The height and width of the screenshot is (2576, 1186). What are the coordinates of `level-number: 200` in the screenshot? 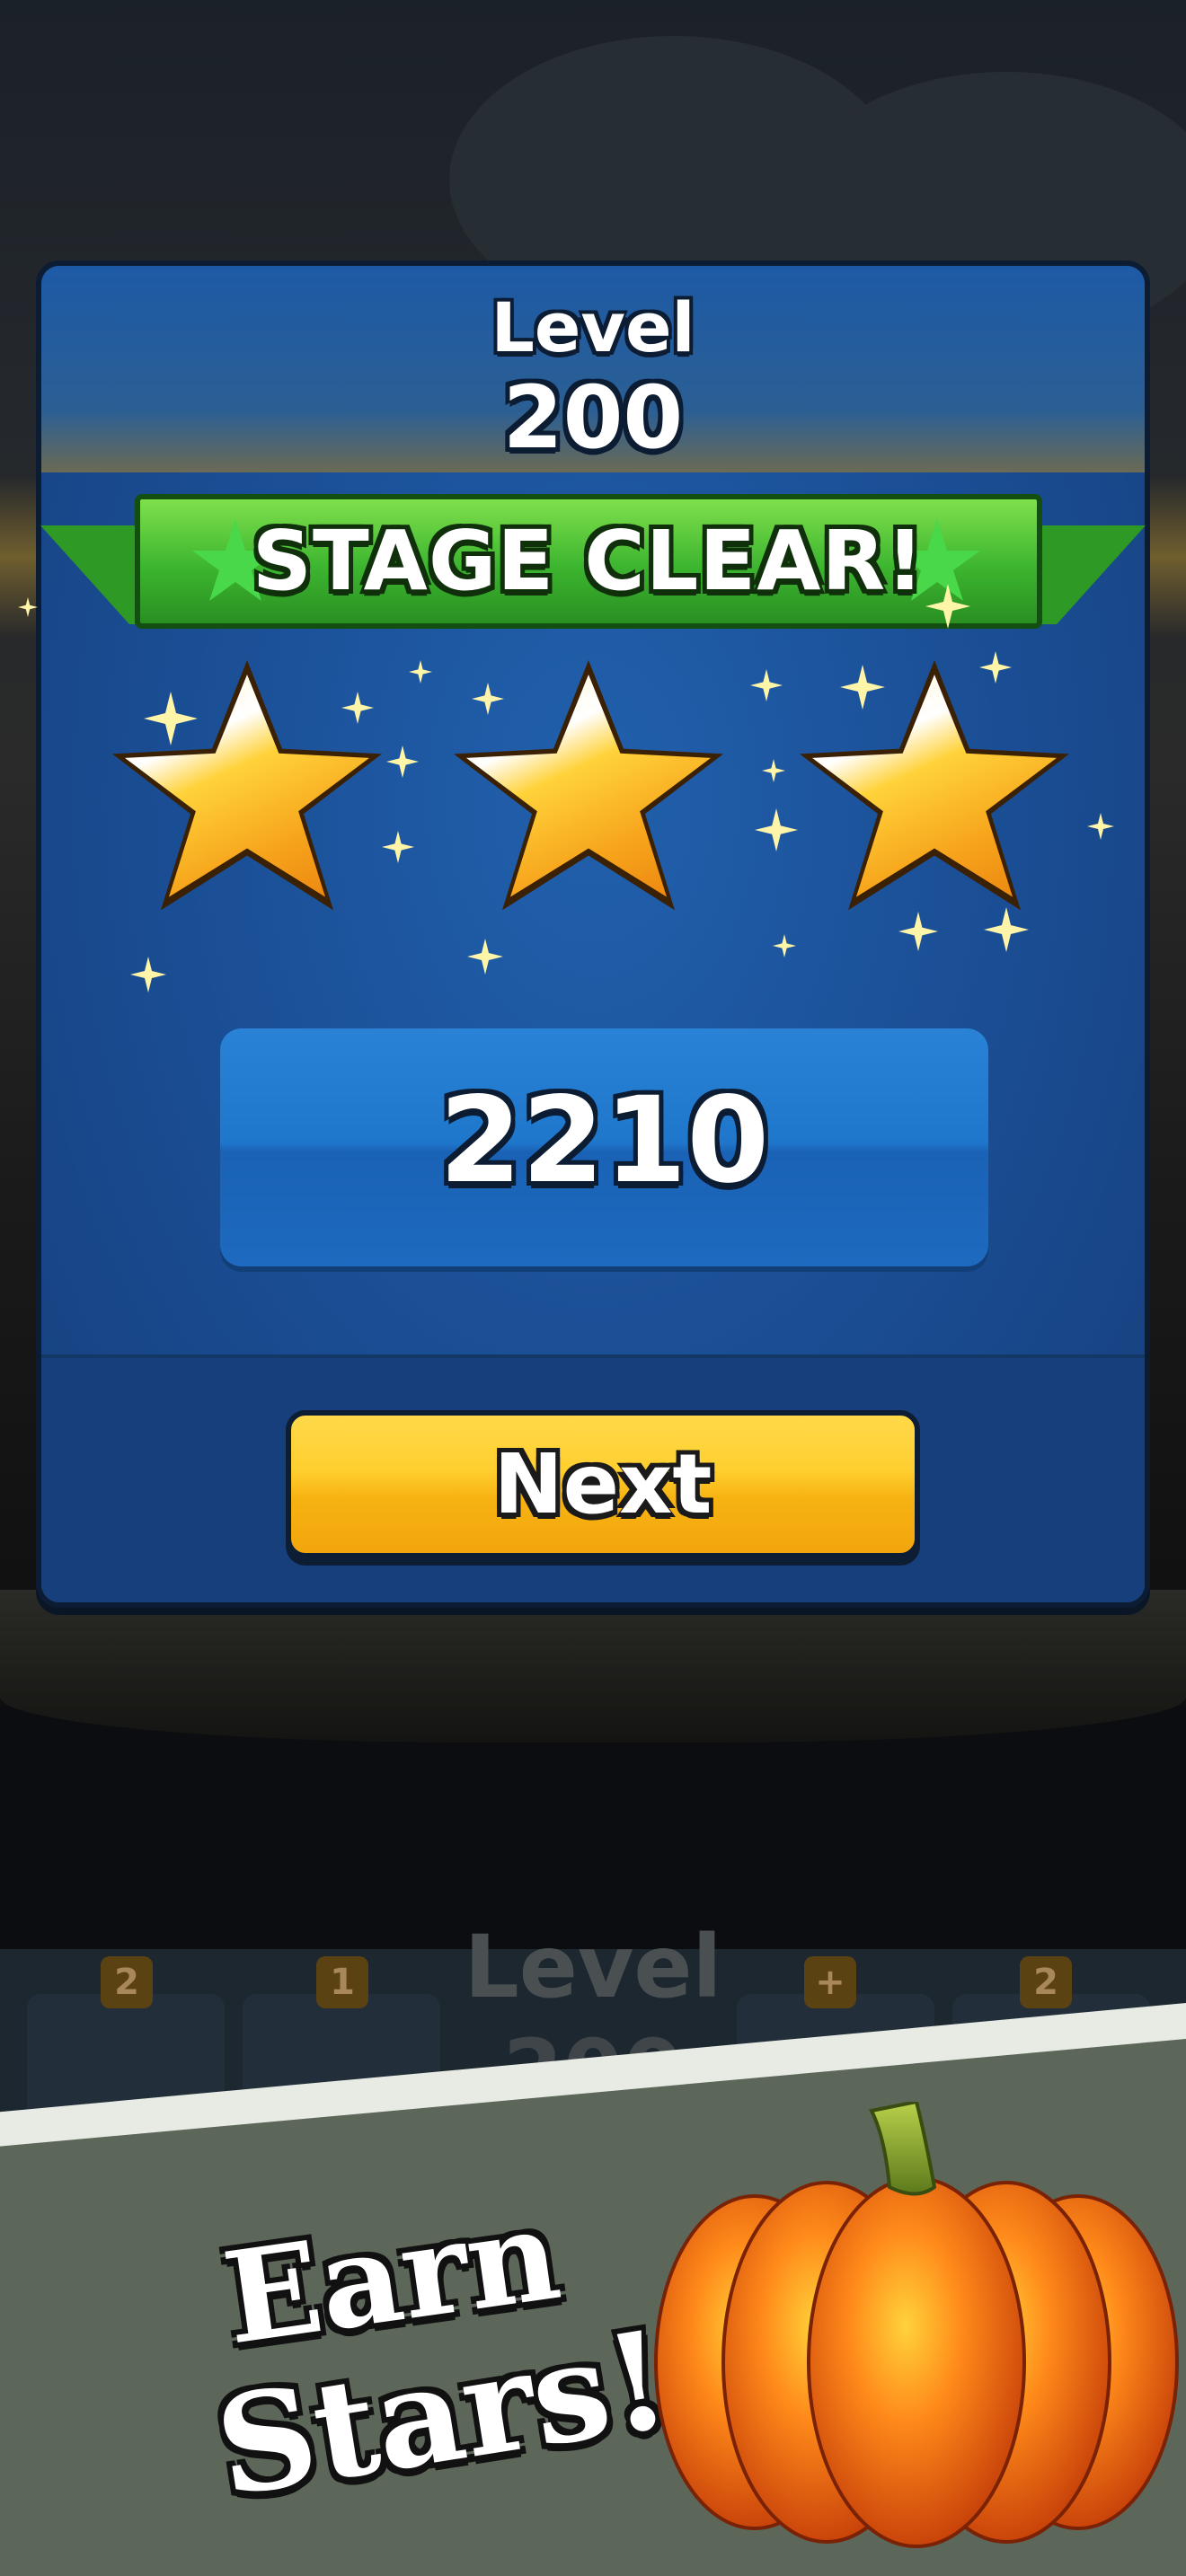 It's located at (593, 417).